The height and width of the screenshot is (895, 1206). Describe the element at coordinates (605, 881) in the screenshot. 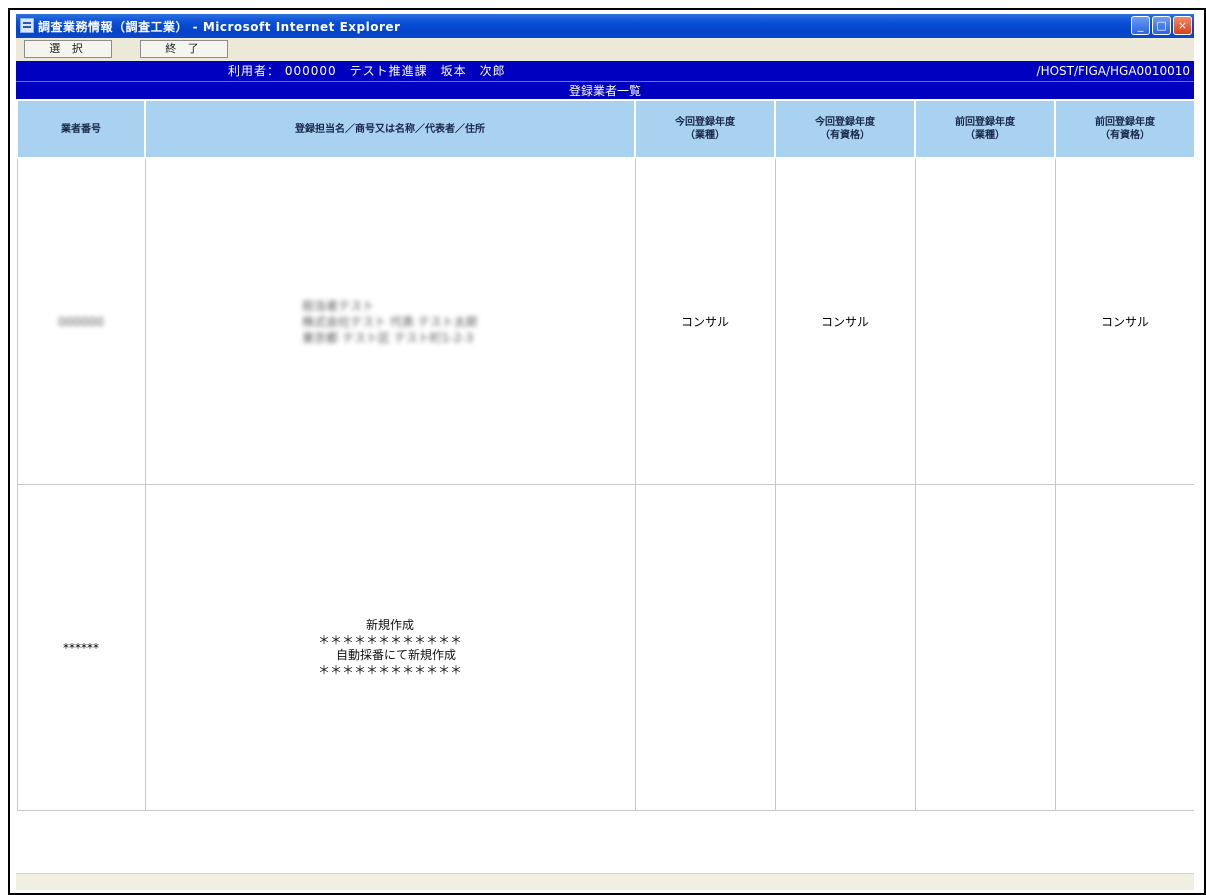

I see `horizontal-scrollbar` at that location.